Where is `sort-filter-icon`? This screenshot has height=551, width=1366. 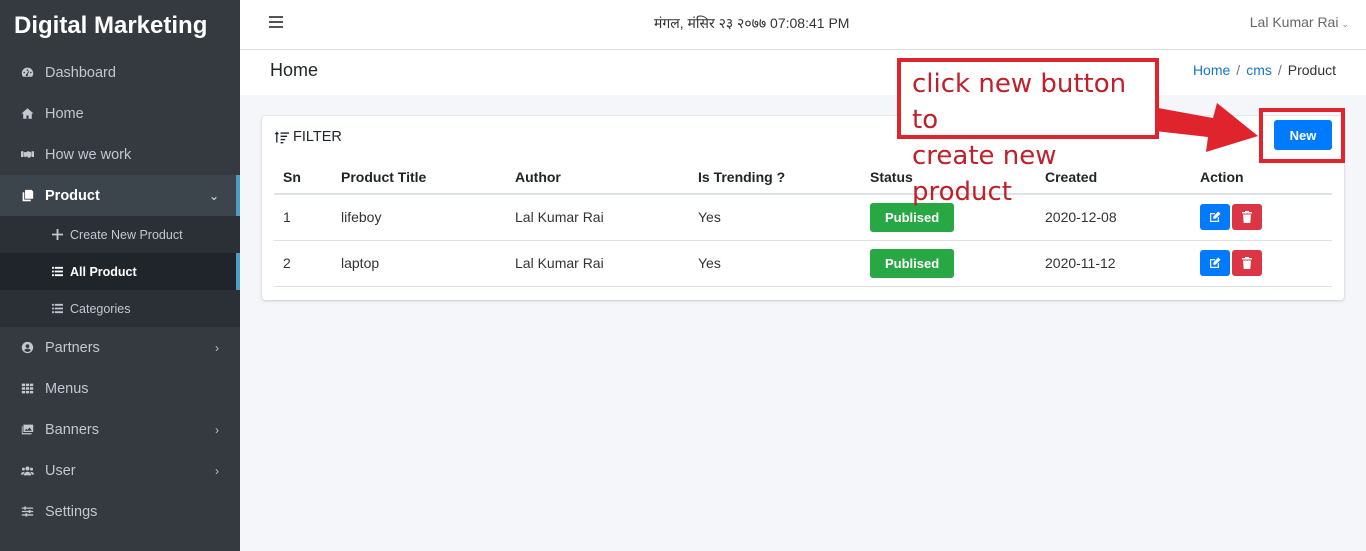 sort-filter-icon is located at coordinates (281, 137).